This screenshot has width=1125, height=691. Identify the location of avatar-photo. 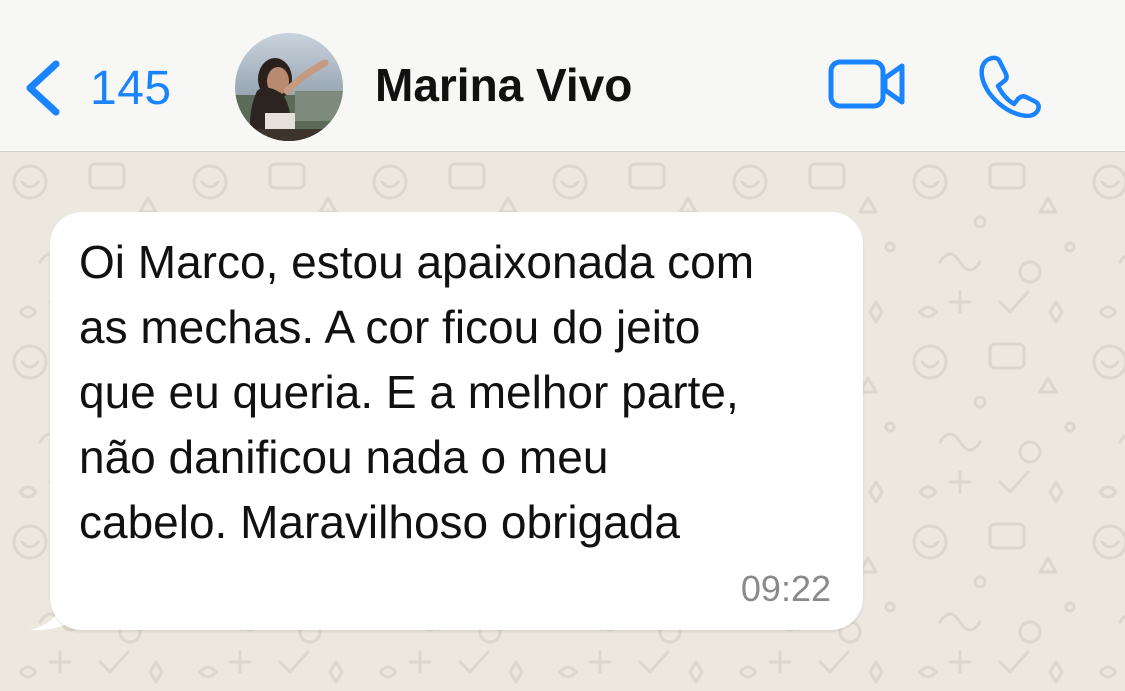
(289, 87).